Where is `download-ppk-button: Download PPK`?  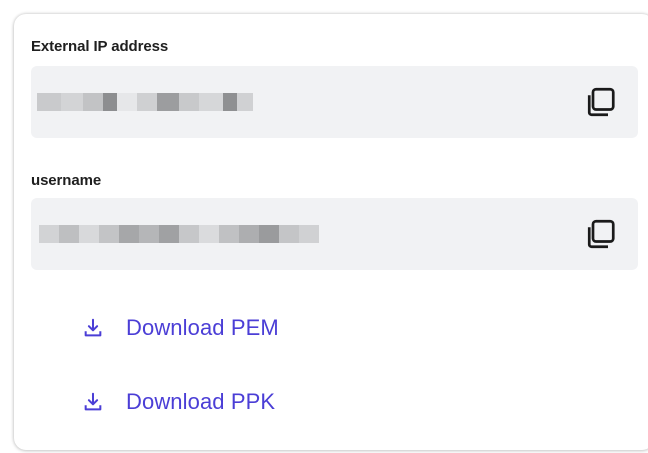 download-ppk-button: Download PPK is located at coordinates (177, 402).